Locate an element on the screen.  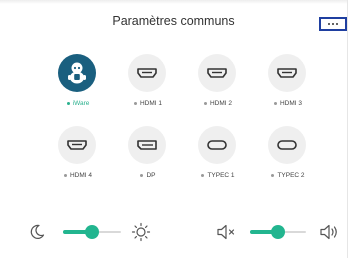
source-label: DP is located at coordinates (148, 175).